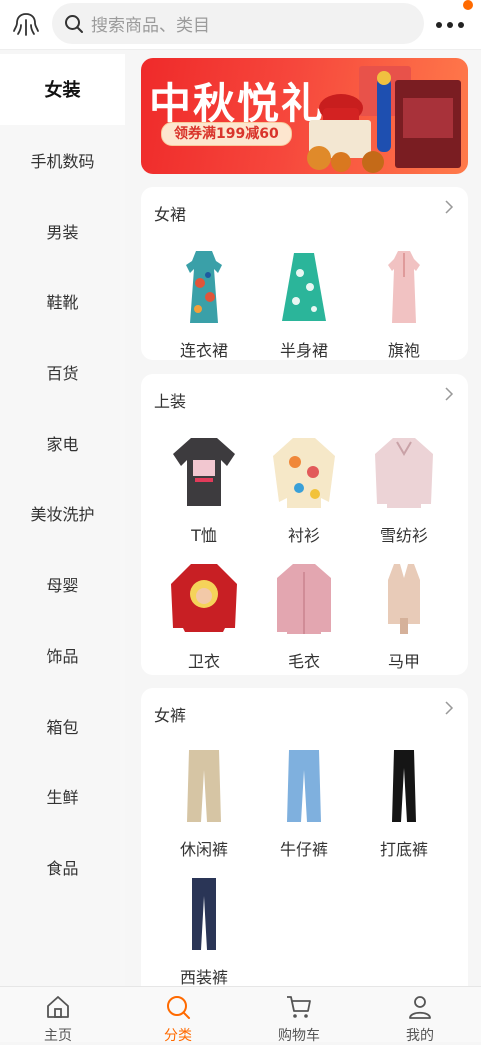  I want to click on tab-cart: 购物车, so click(299, 1015).